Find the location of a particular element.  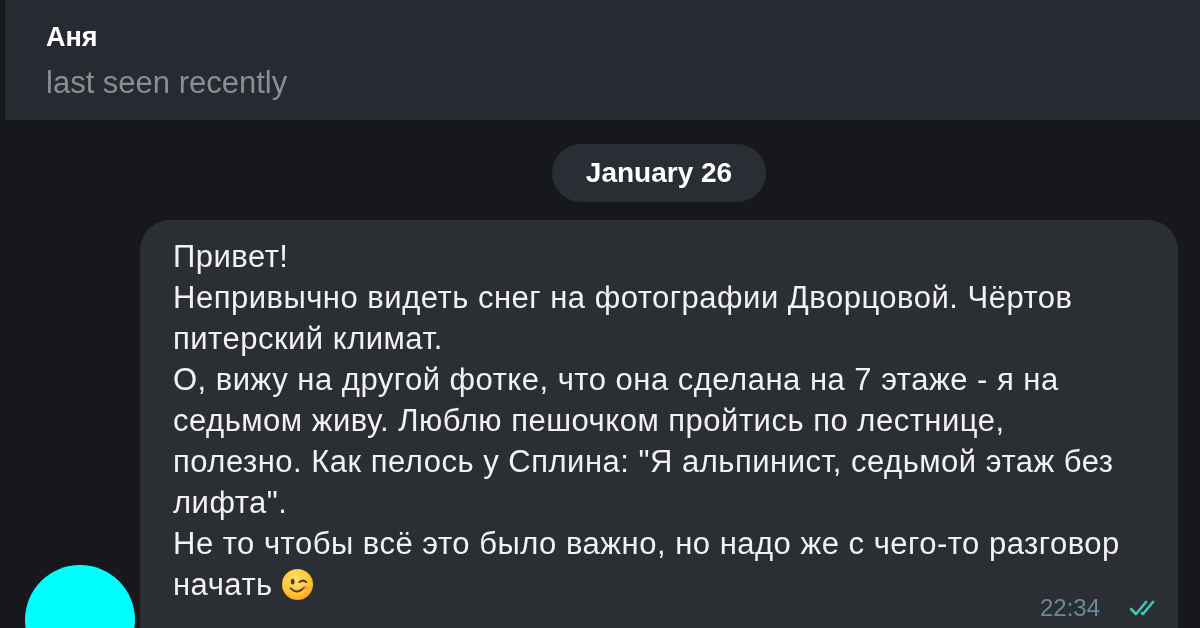

date-badge: January 26 is located at coordinates (659, 173).